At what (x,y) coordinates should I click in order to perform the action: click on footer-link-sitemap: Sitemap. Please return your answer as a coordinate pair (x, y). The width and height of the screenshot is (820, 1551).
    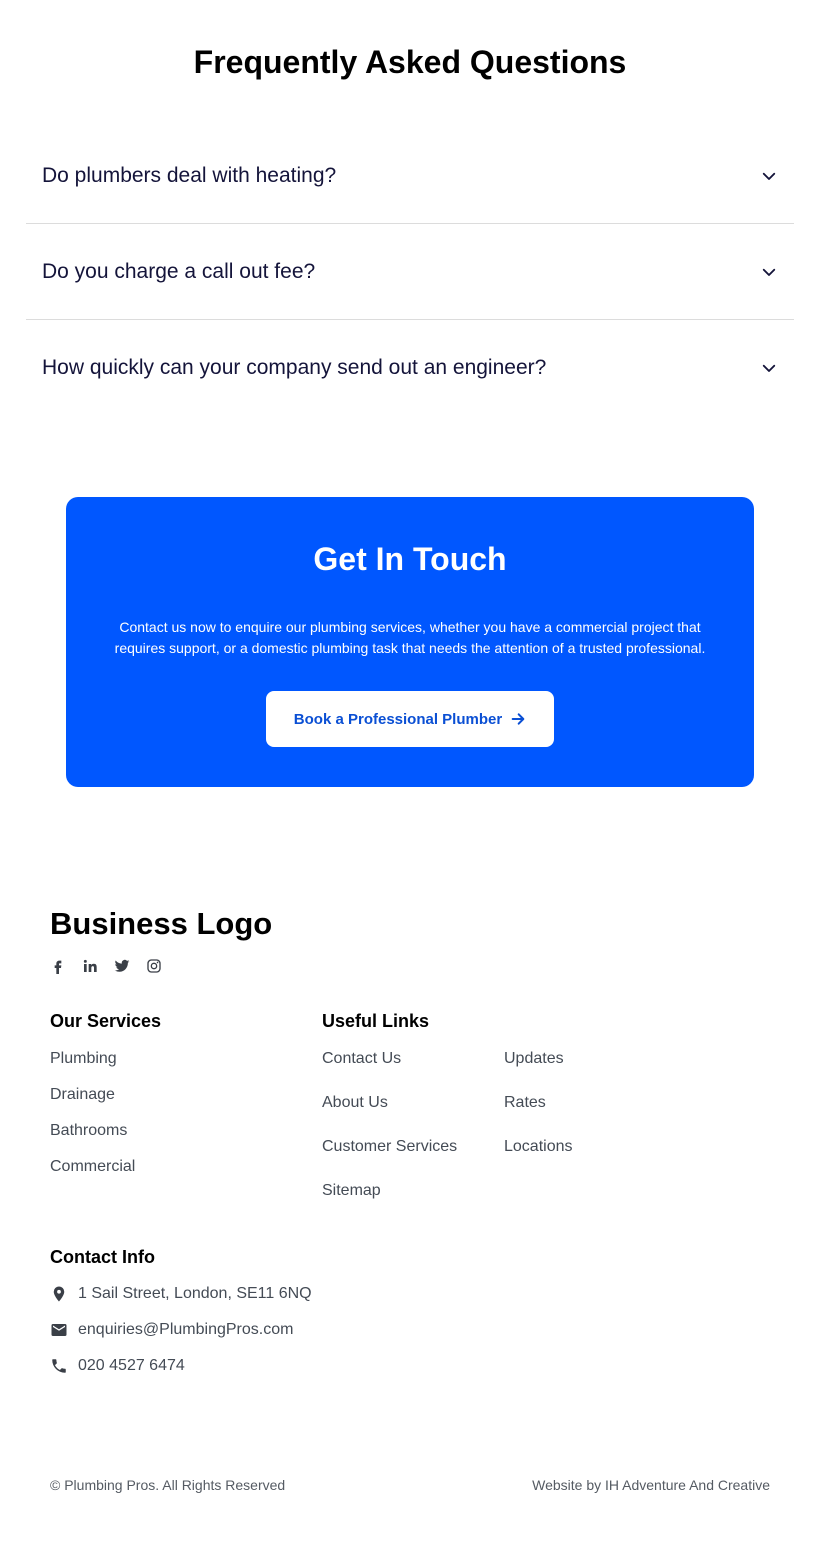
    Looking at the image, I should click on (351, 1191).